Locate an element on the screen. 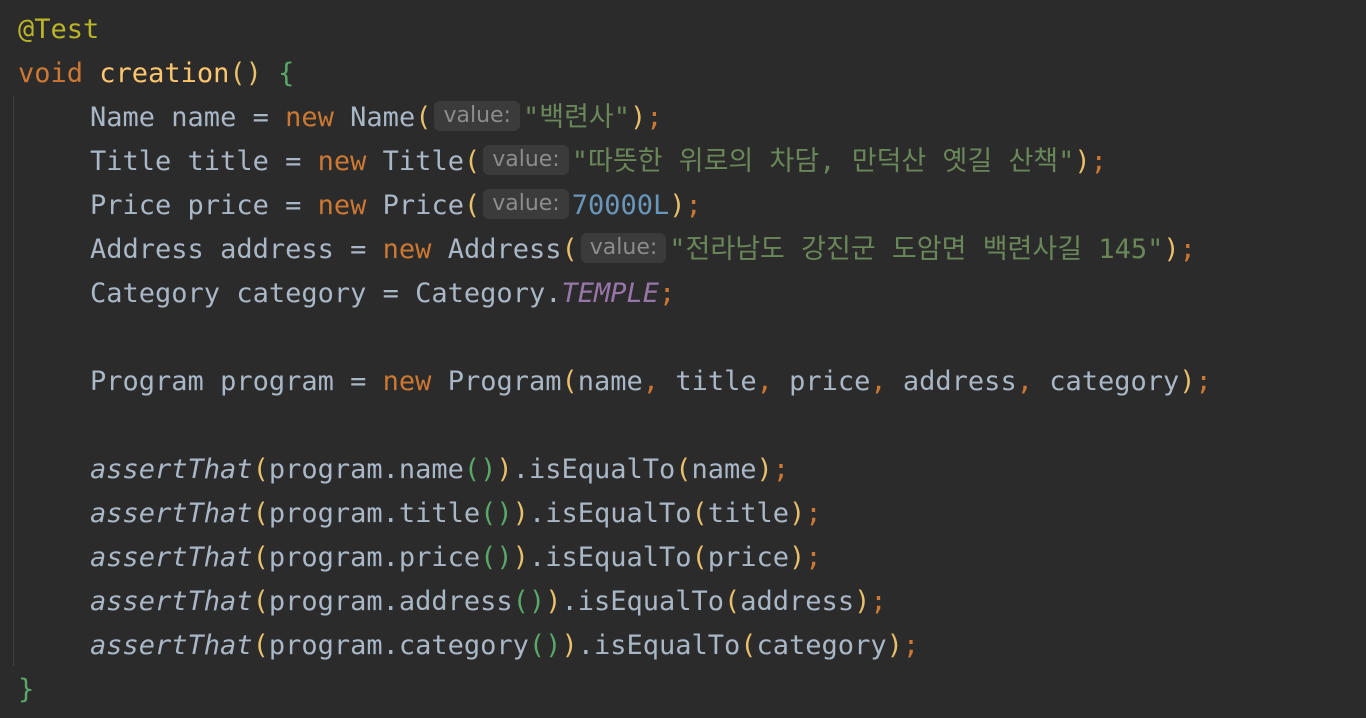 The image size is (1366, 718). type-address: Address is located at coordinates (147, 249).